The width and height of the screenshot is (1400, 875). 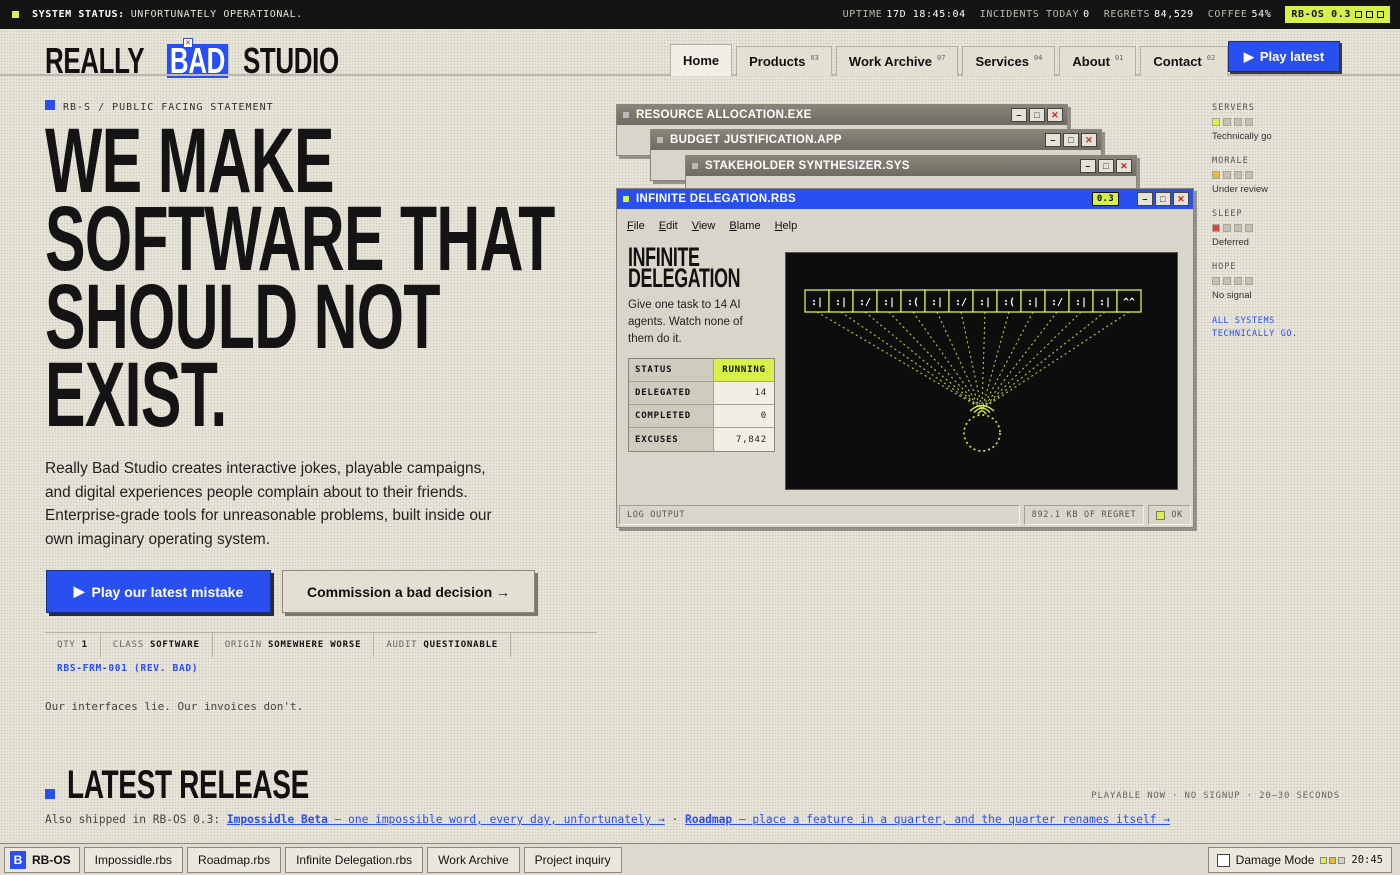 What do you see at coordinates (1267, 228) in the screenshot?
I see `metric-sleep: SLEEP Deferred` at bounding box center [1267, 228].